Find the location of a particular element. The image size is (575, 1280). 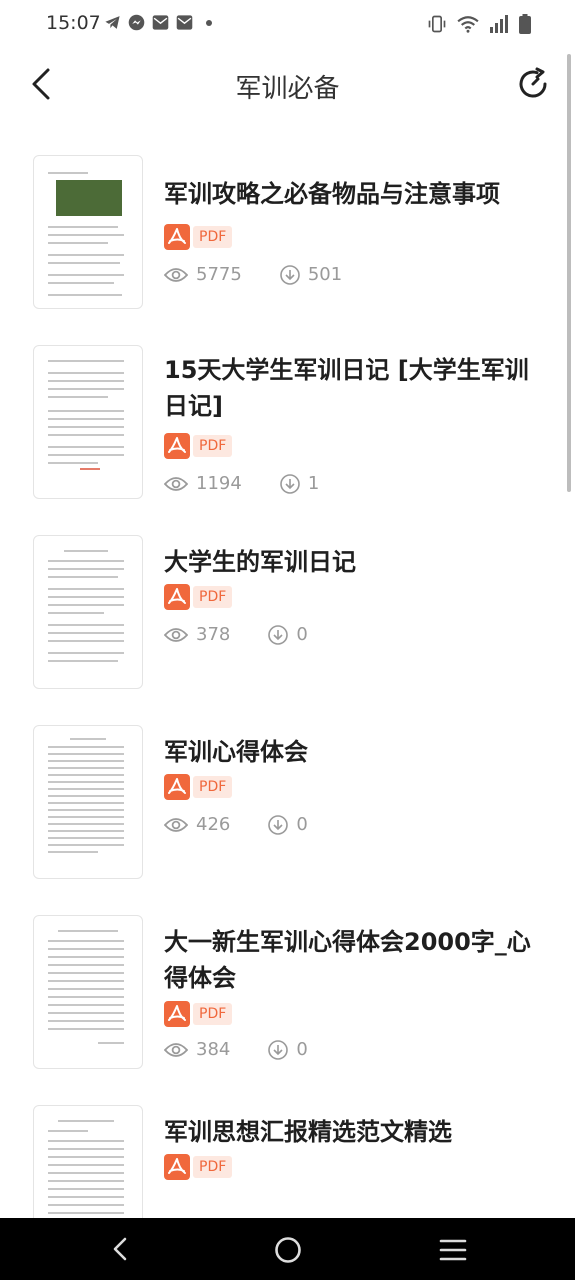

list-item: 15天大学生军训日记 [大学生军训日记] PDF 1194 1 is located at coordinates (287, 409).